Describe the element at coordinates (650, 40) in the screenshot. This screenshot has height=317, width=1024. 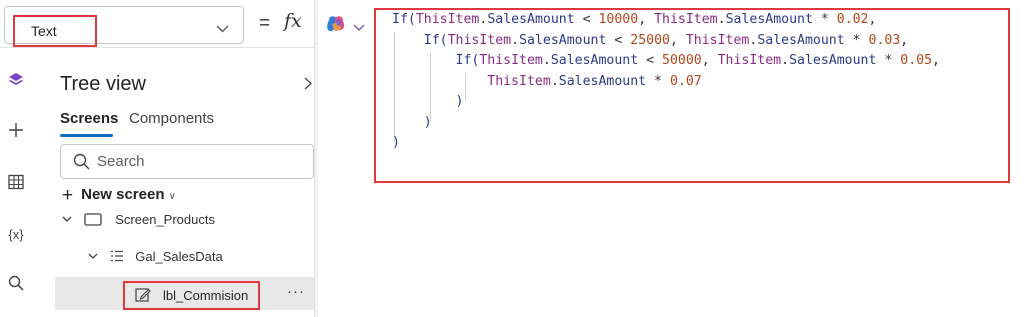
I see `formula-token: 25000` at that location.